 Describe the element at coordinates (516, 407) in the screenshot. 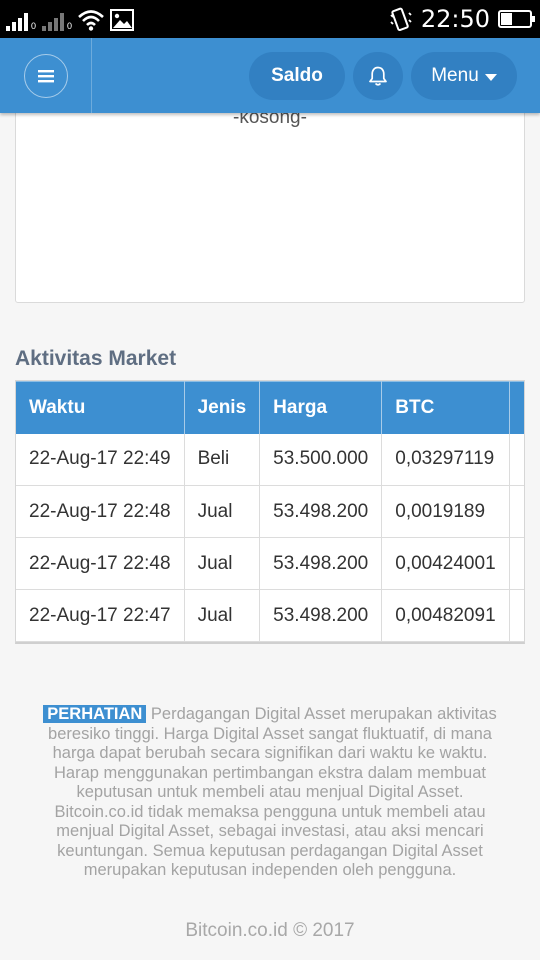

I see `column-header-overflow` at that location.